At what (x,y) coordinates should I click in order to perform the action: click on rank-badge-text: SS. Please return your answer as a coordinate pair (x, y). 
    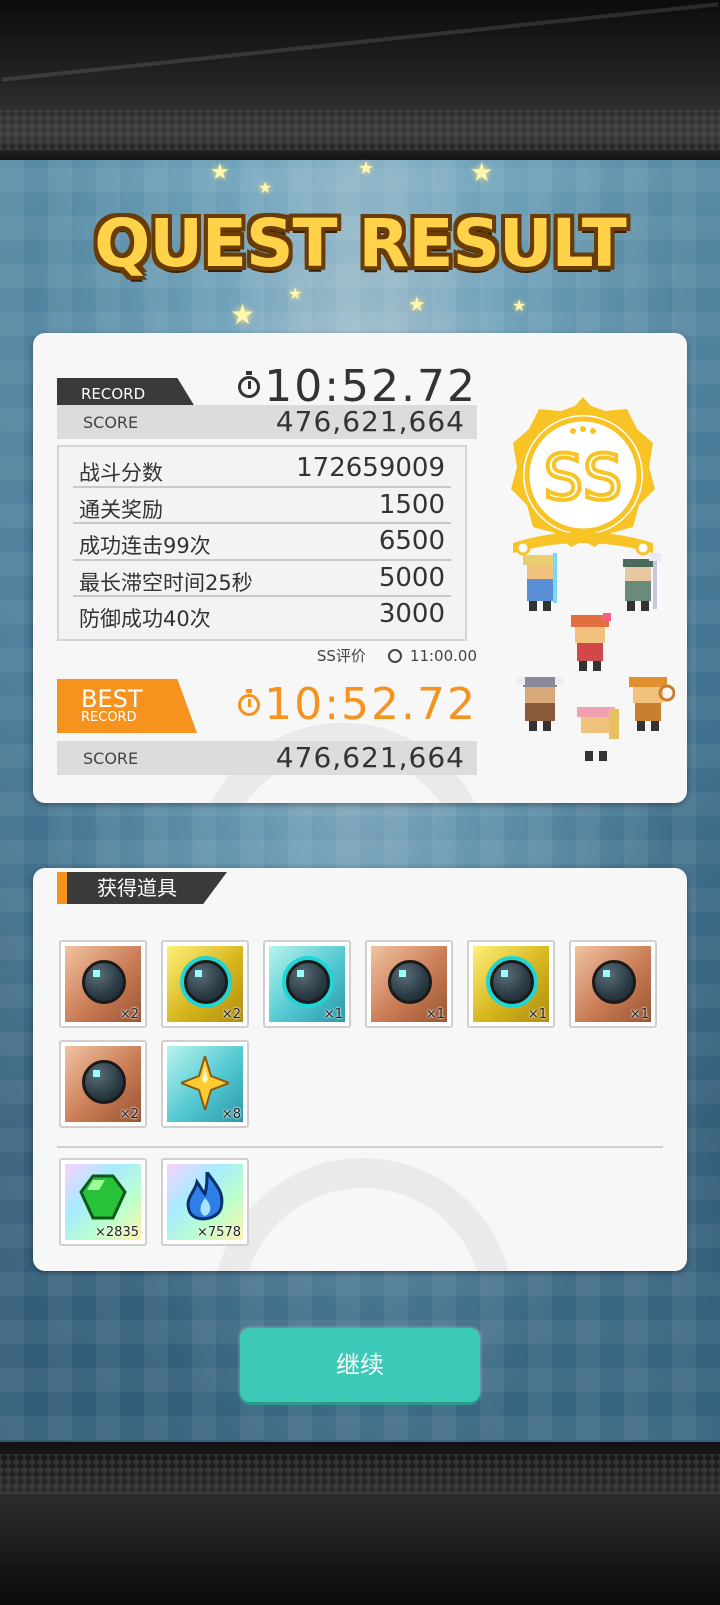
    Looking at the image, I should click on (583, 477).